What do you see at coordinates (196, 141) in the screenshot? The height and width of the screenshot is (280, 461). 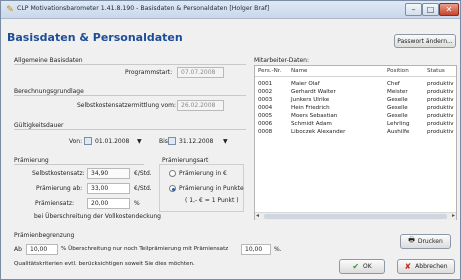 I see `bis-date-value: 31.12.2008` at bounding box center [196, 141].